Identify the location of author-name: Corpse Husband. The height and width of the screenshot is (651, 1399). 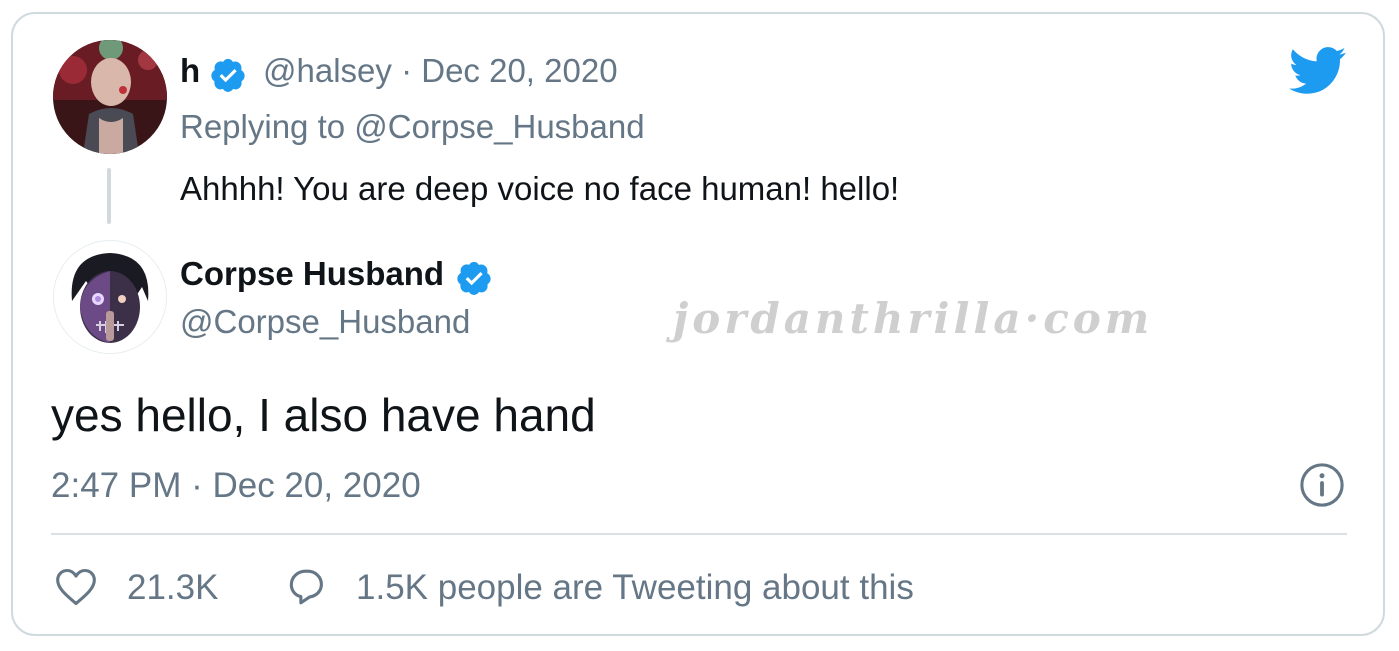
(312, 274).